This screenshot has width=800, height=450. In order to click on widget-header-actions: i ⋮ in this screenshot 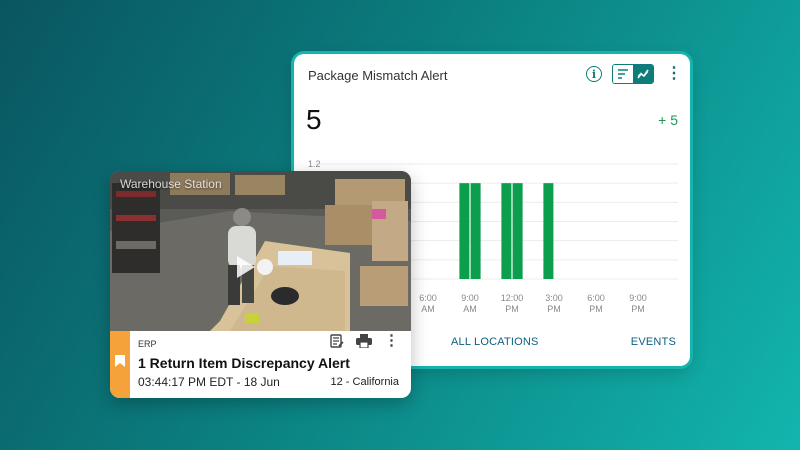, I will do `click(634, 74)`.